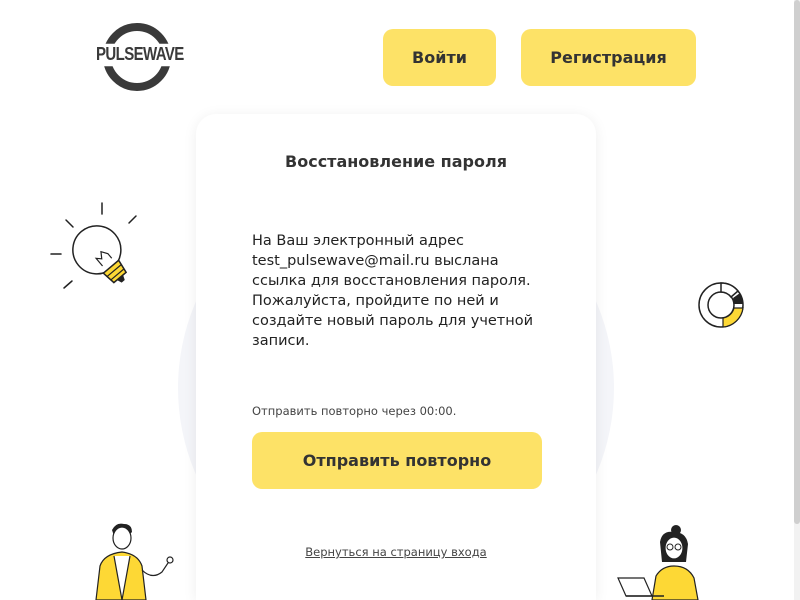 This screenshot has width=800, height=600. I want to click on register-button: Регистрация, so click(608, 57).